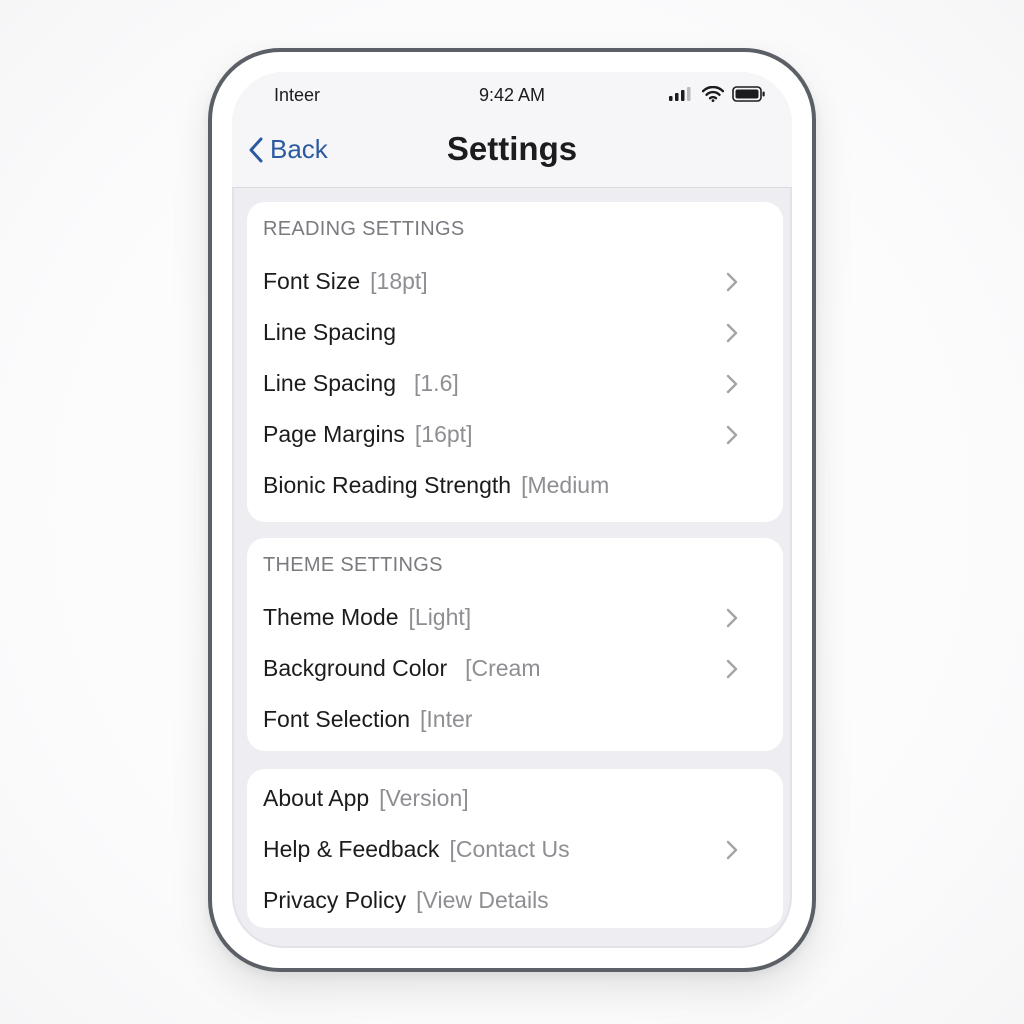  I want to click on row-label: Bionic Reading Strength, so click(387, 485).